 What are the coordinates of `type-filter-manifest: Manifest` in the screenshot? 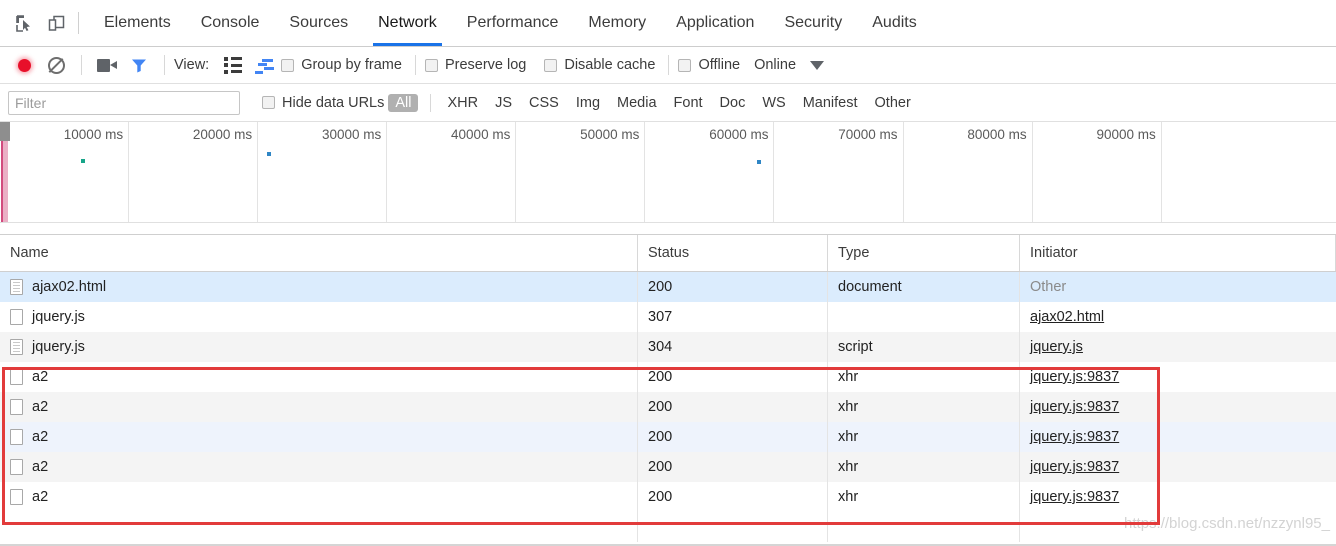 It's located at (830, 103).